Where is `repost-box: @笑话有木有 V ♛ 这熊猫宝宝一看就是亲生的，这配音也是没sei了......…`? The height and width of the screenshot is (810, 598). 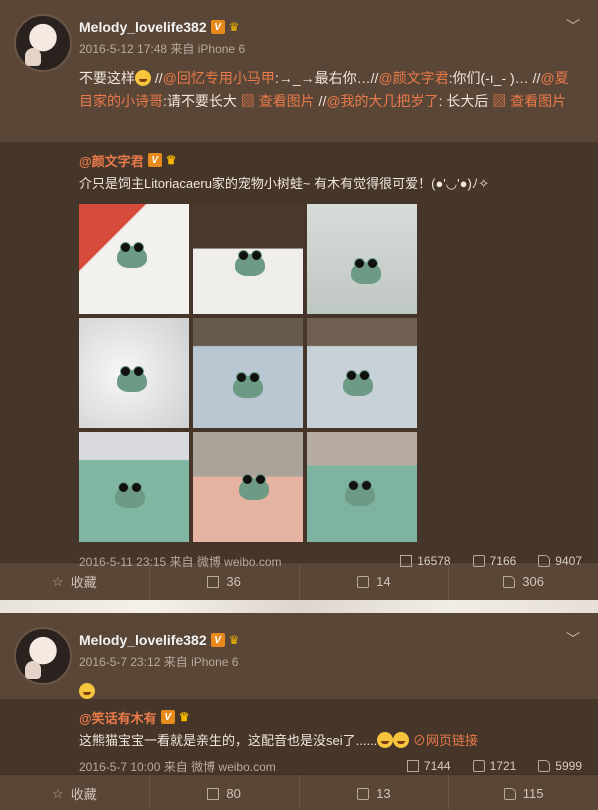 repost-box: @笑话有木有 V ♛ 这熊猫宝宝一看就是亲生的，这配音也是没sei了......… is located at coordinates (299, 736).